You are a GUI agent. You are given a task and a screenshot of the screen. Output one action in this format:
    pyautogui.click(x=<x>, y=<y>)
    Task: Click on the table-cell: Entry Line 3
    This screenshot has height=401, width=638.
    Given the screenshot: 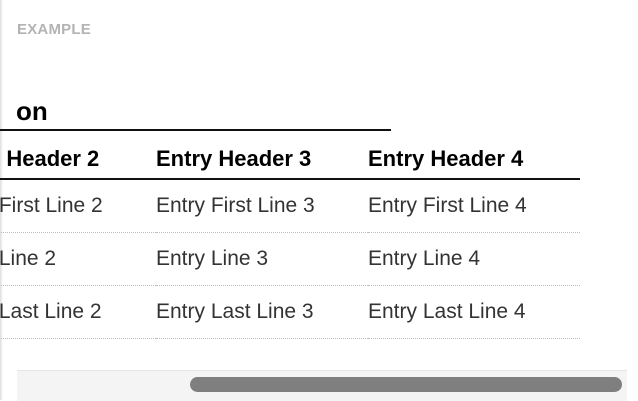 What is the action you would take?
    pyautogui.click(x=262, y=259)
    